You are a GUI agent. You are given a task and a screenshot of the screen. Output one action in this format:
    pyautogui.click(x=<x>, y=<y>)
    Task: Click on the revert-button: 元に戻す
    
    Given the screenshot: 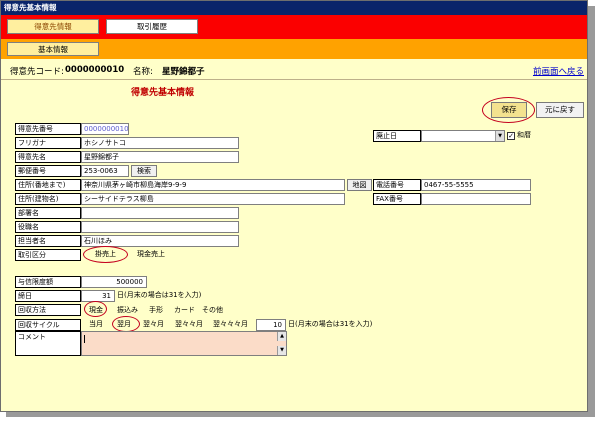 What is the action you would take?
    pyautogui.click(x=560, y=110)
    